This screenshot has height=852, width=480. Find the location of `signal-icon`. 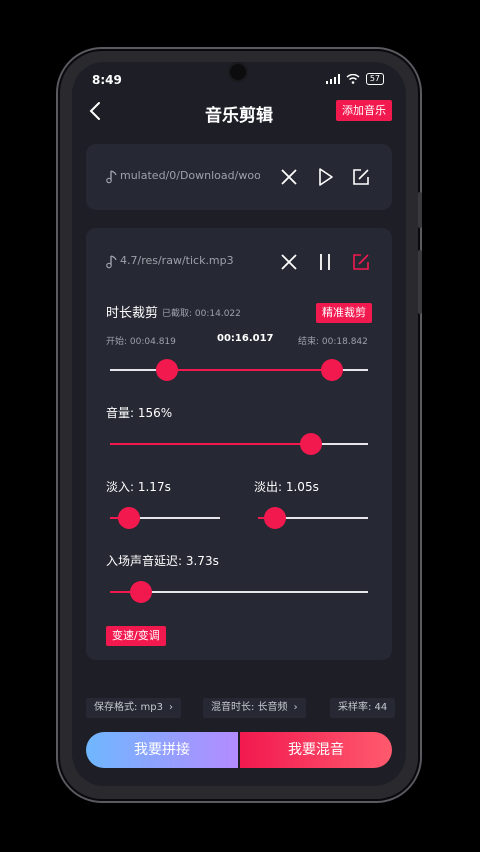

signal-icon is located at coordinates (332, 79).